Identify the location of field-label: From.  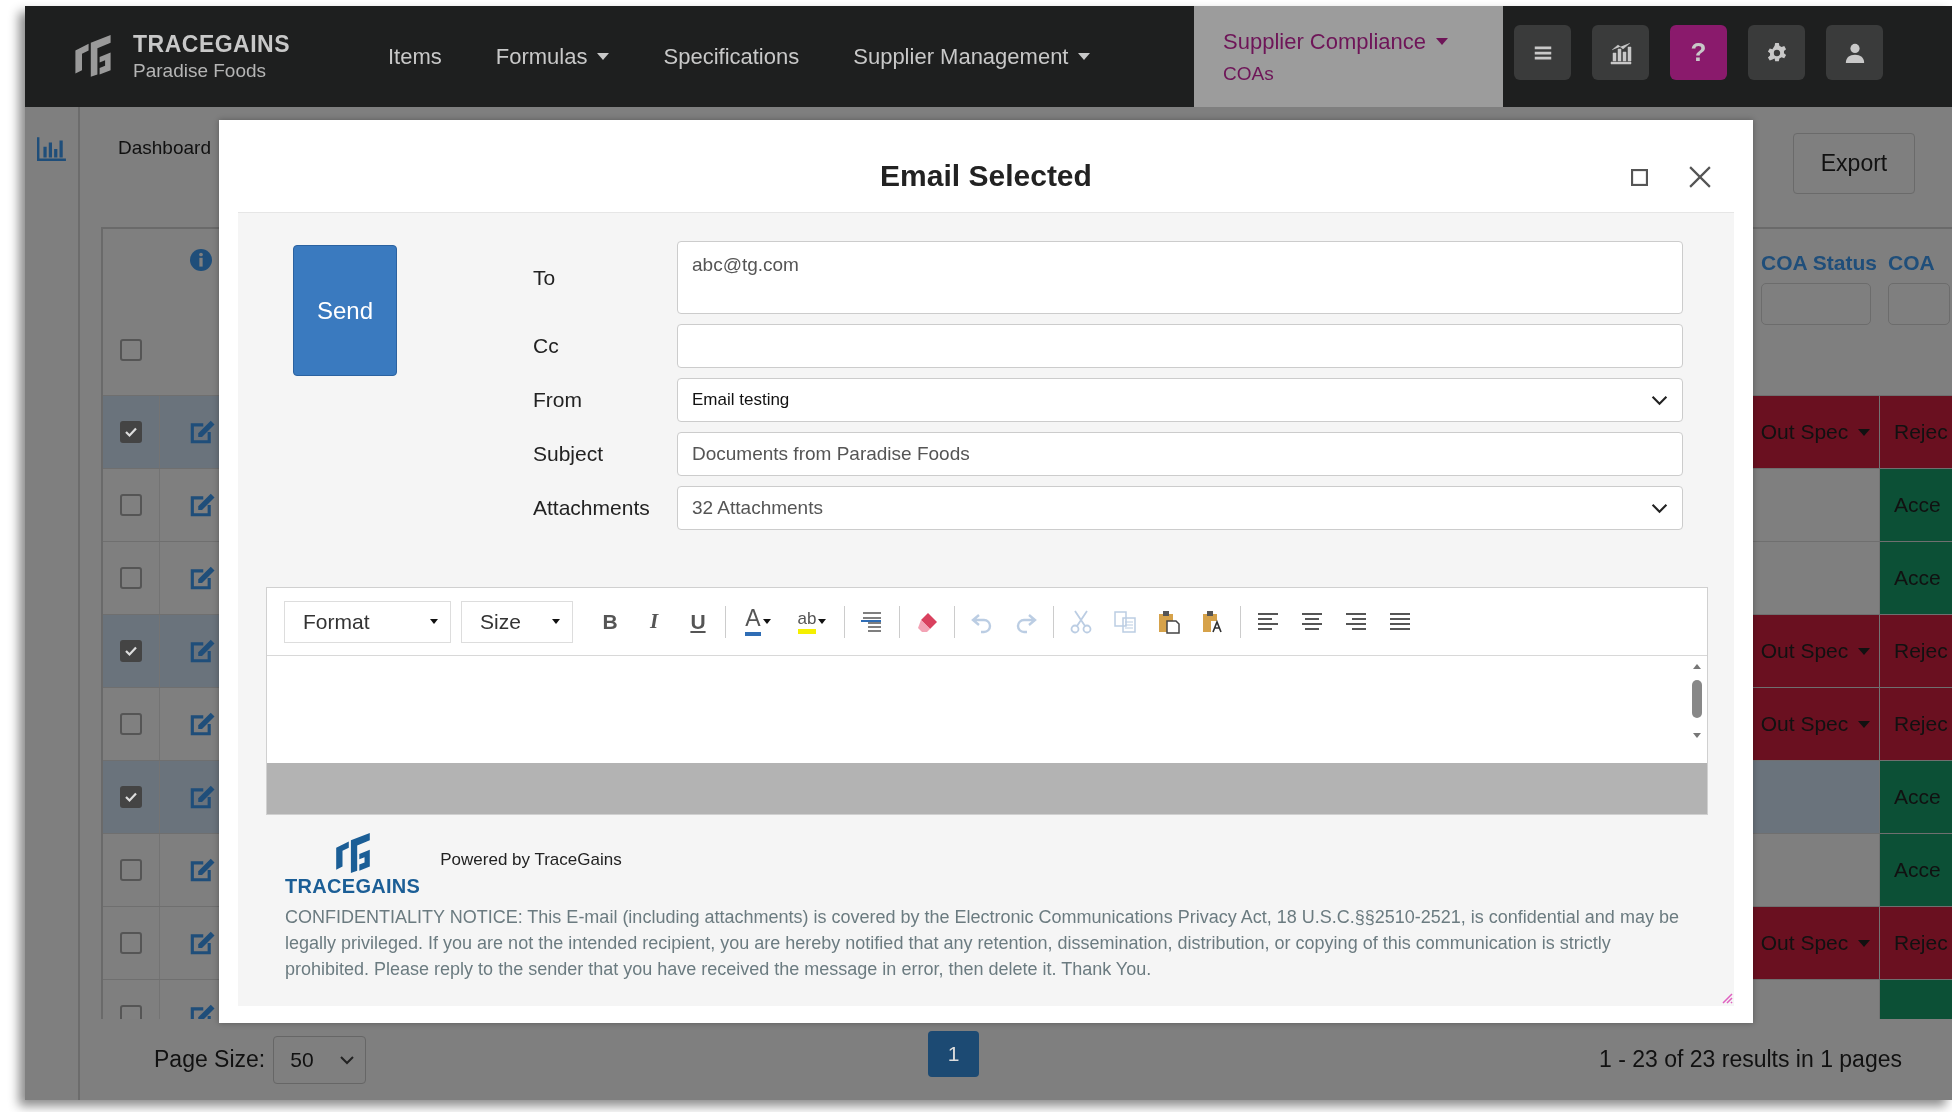
(558, 400).